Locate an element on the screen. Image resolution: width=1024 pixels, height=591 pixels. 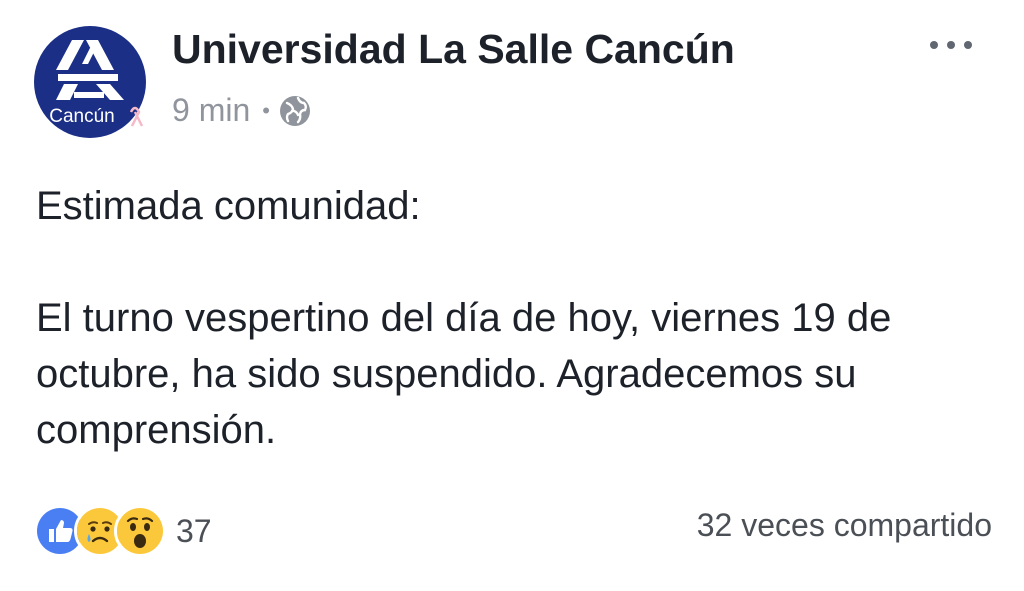
reactions-summary: 37 is located at coordinates (123, 531).